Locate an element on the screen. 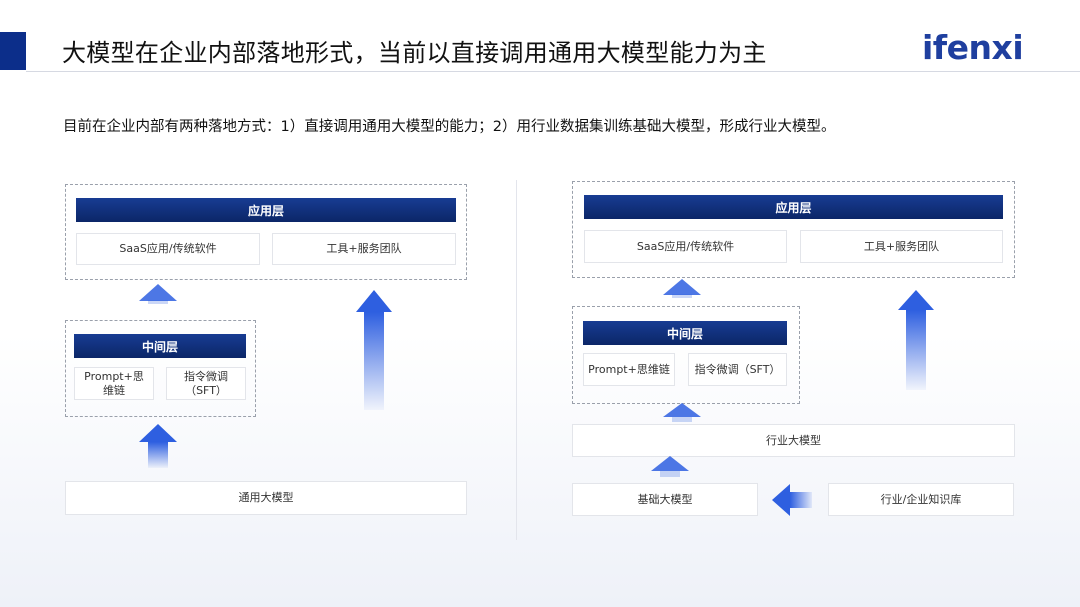  right-knowledge-base: 行业/企业知识库 is located at coordinates (921, 499).